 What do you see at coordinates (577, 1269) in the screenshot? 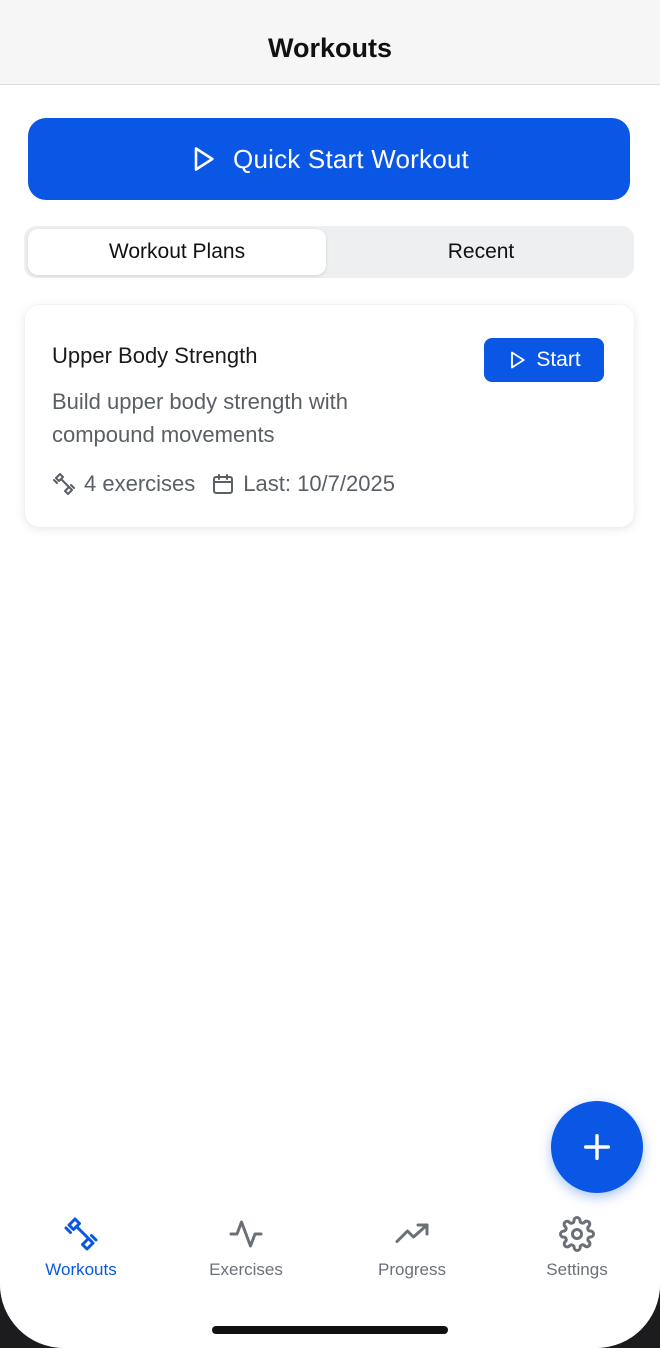
I see `tab-settings-label: Settings` at bounding box center [577, 1269].